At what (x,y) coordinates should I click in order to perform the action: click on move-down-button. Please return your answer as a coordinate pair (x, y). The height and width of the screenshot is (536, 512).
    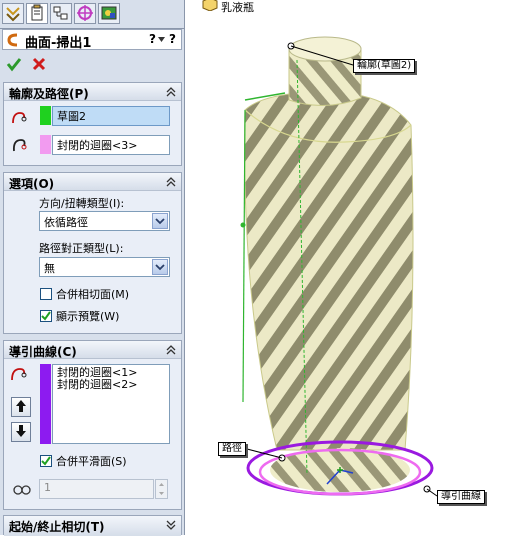
    Looking at the image, I should click on (21, 432).